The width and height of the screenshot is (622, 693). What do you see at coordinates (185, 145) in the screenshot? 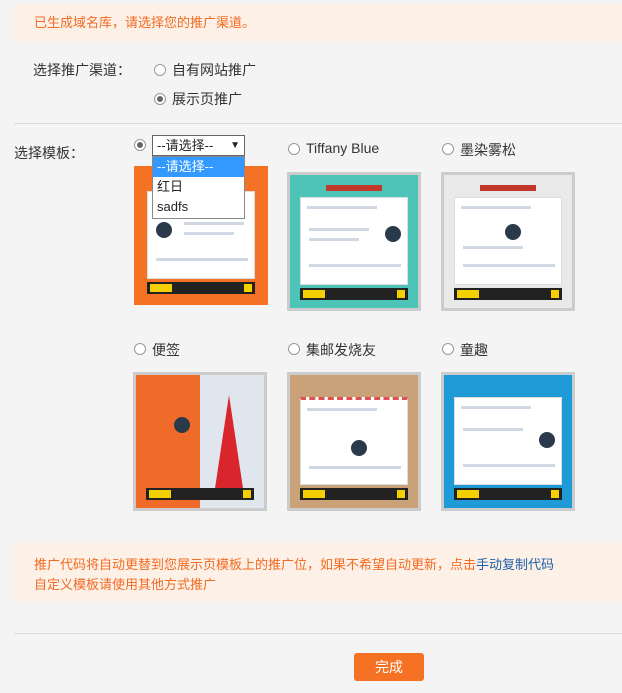
I see `template-select-value: --请选择--` at bounding box center [185, 145].